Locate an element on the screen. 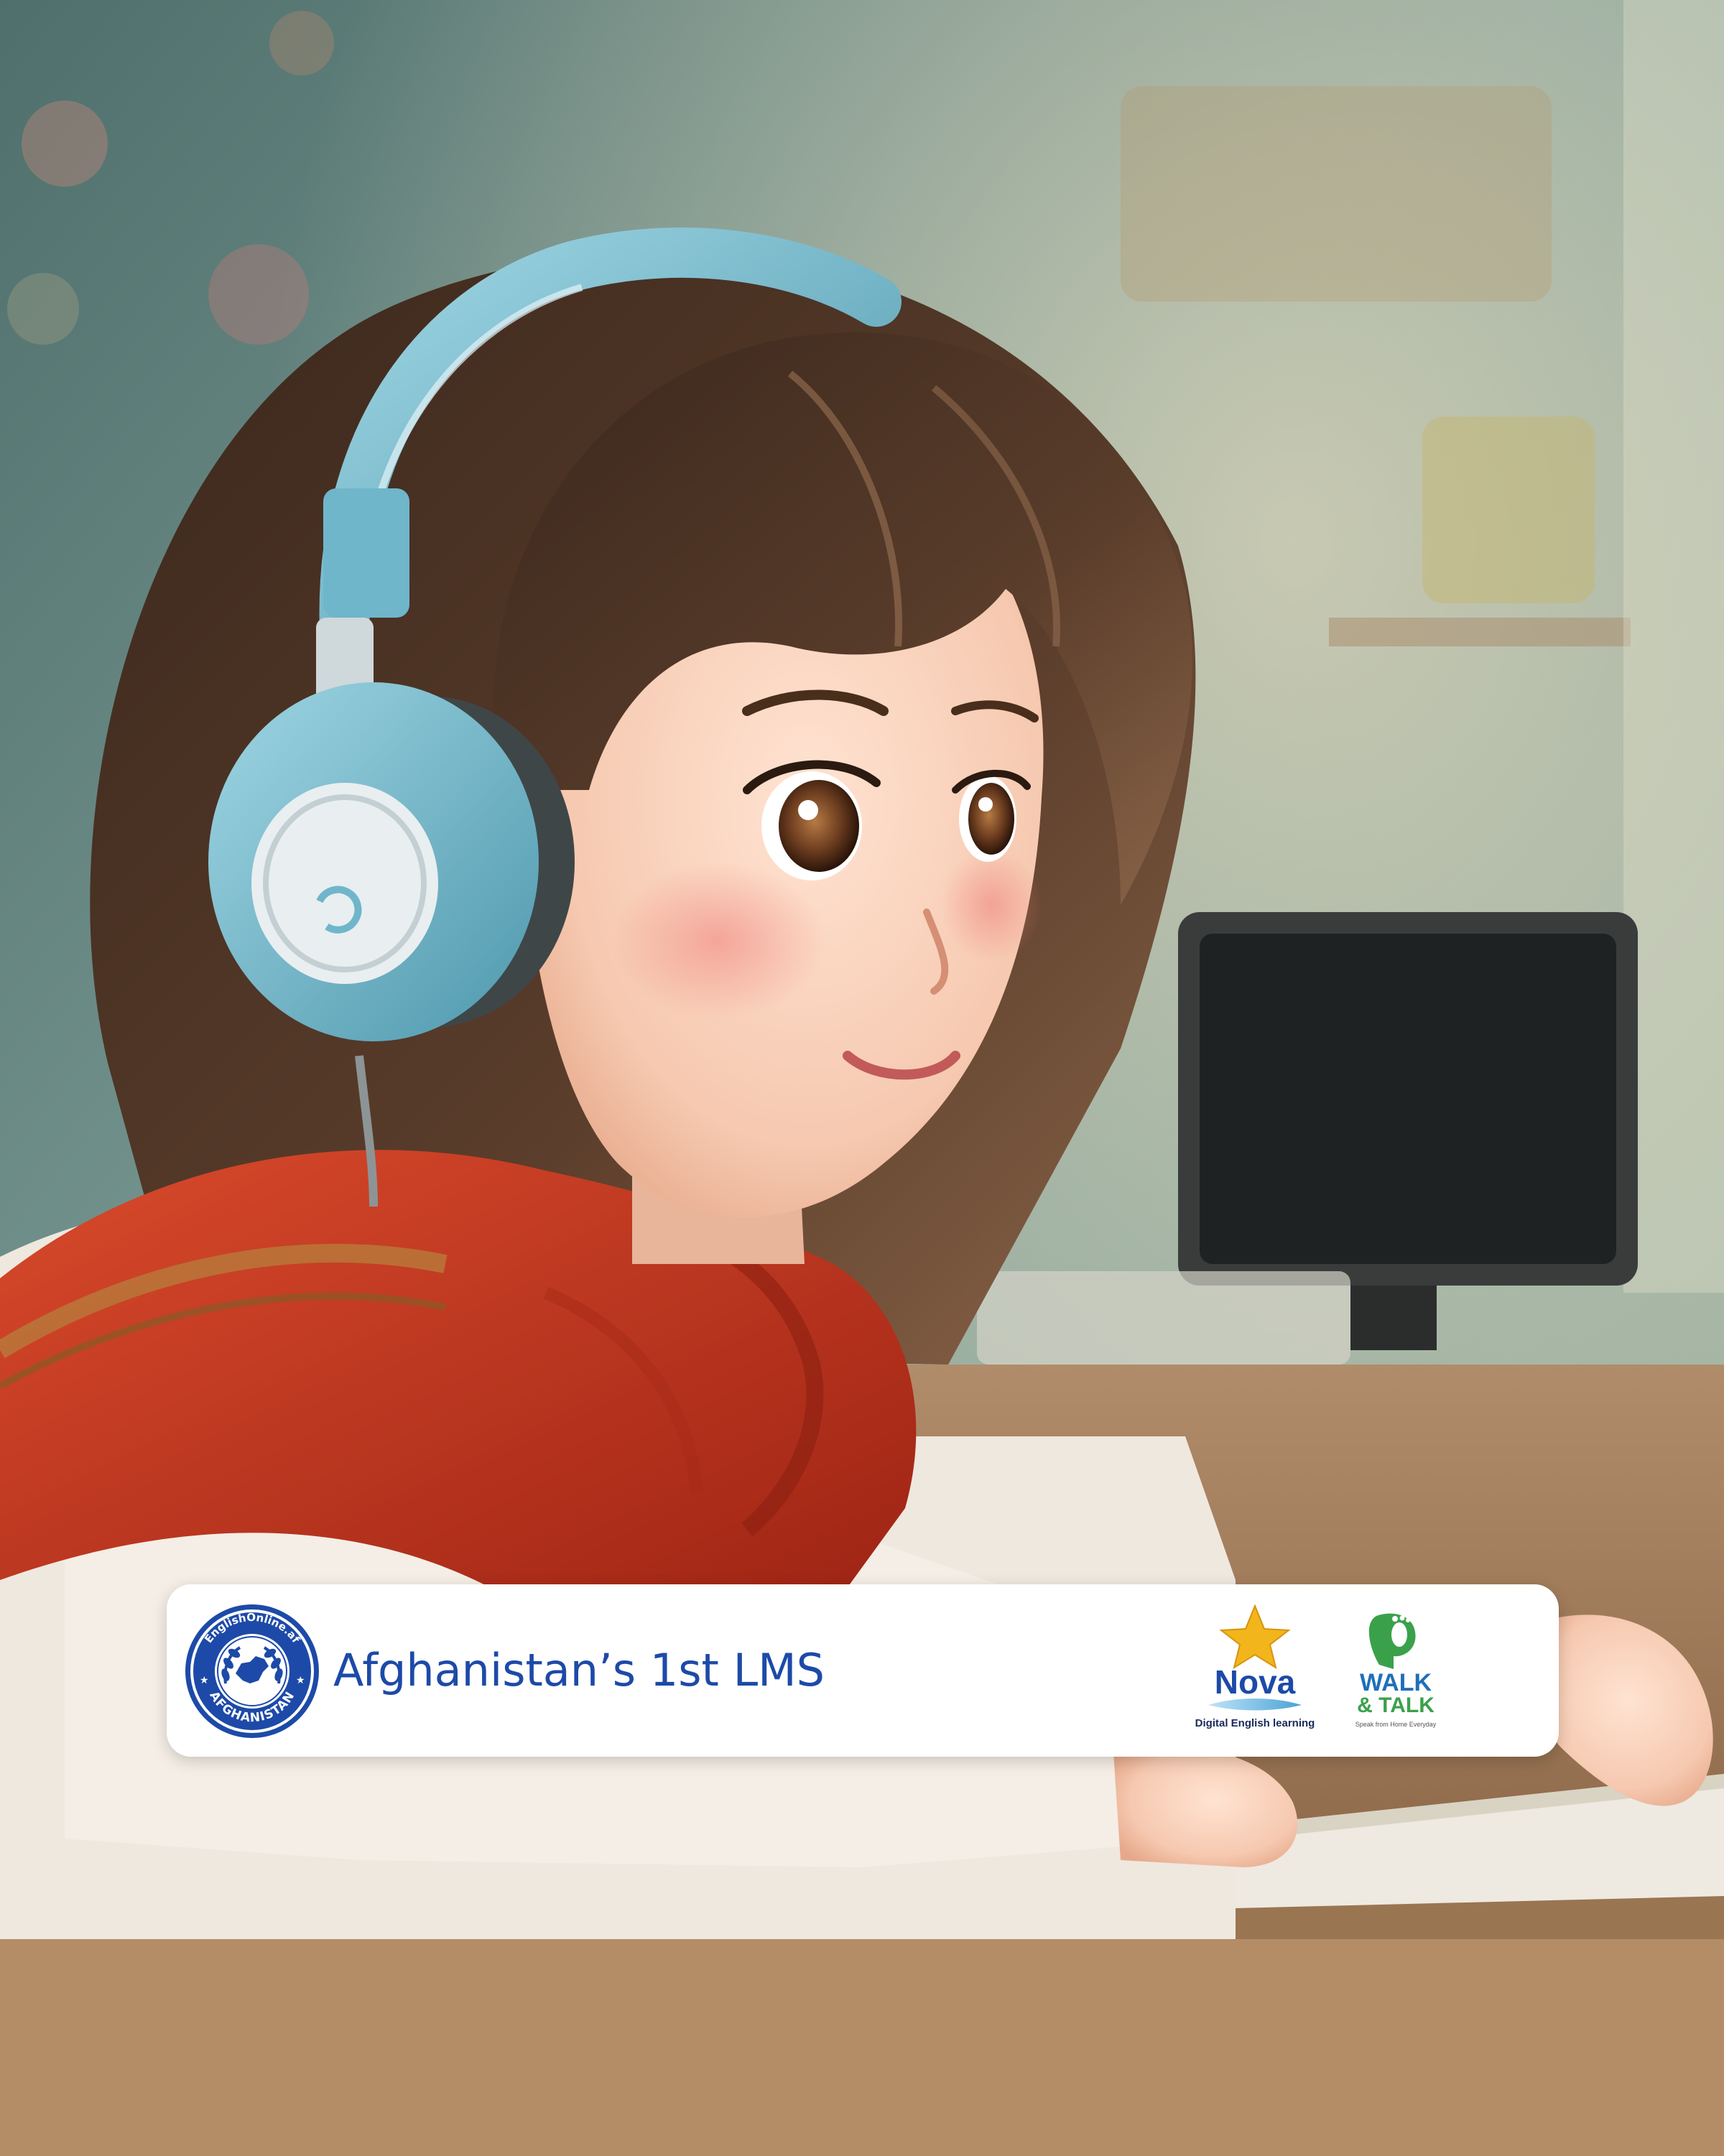 This screenshot has width=1724, height=2156. nova-tagline: Digital English learning is located at coordinates (1255, 1723).